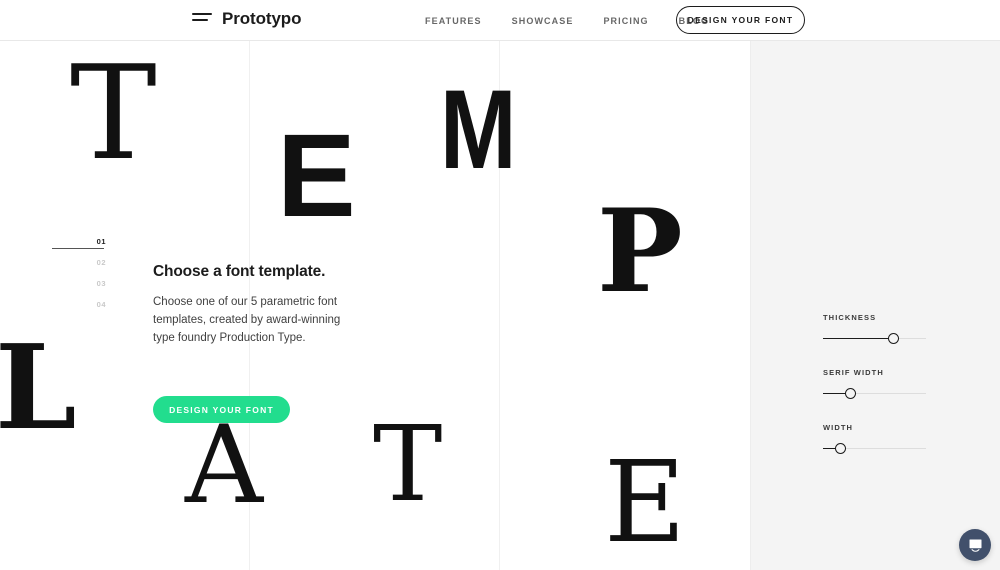  I want to click on slider-label-thickness: THICKNESS, so click(850, 317).